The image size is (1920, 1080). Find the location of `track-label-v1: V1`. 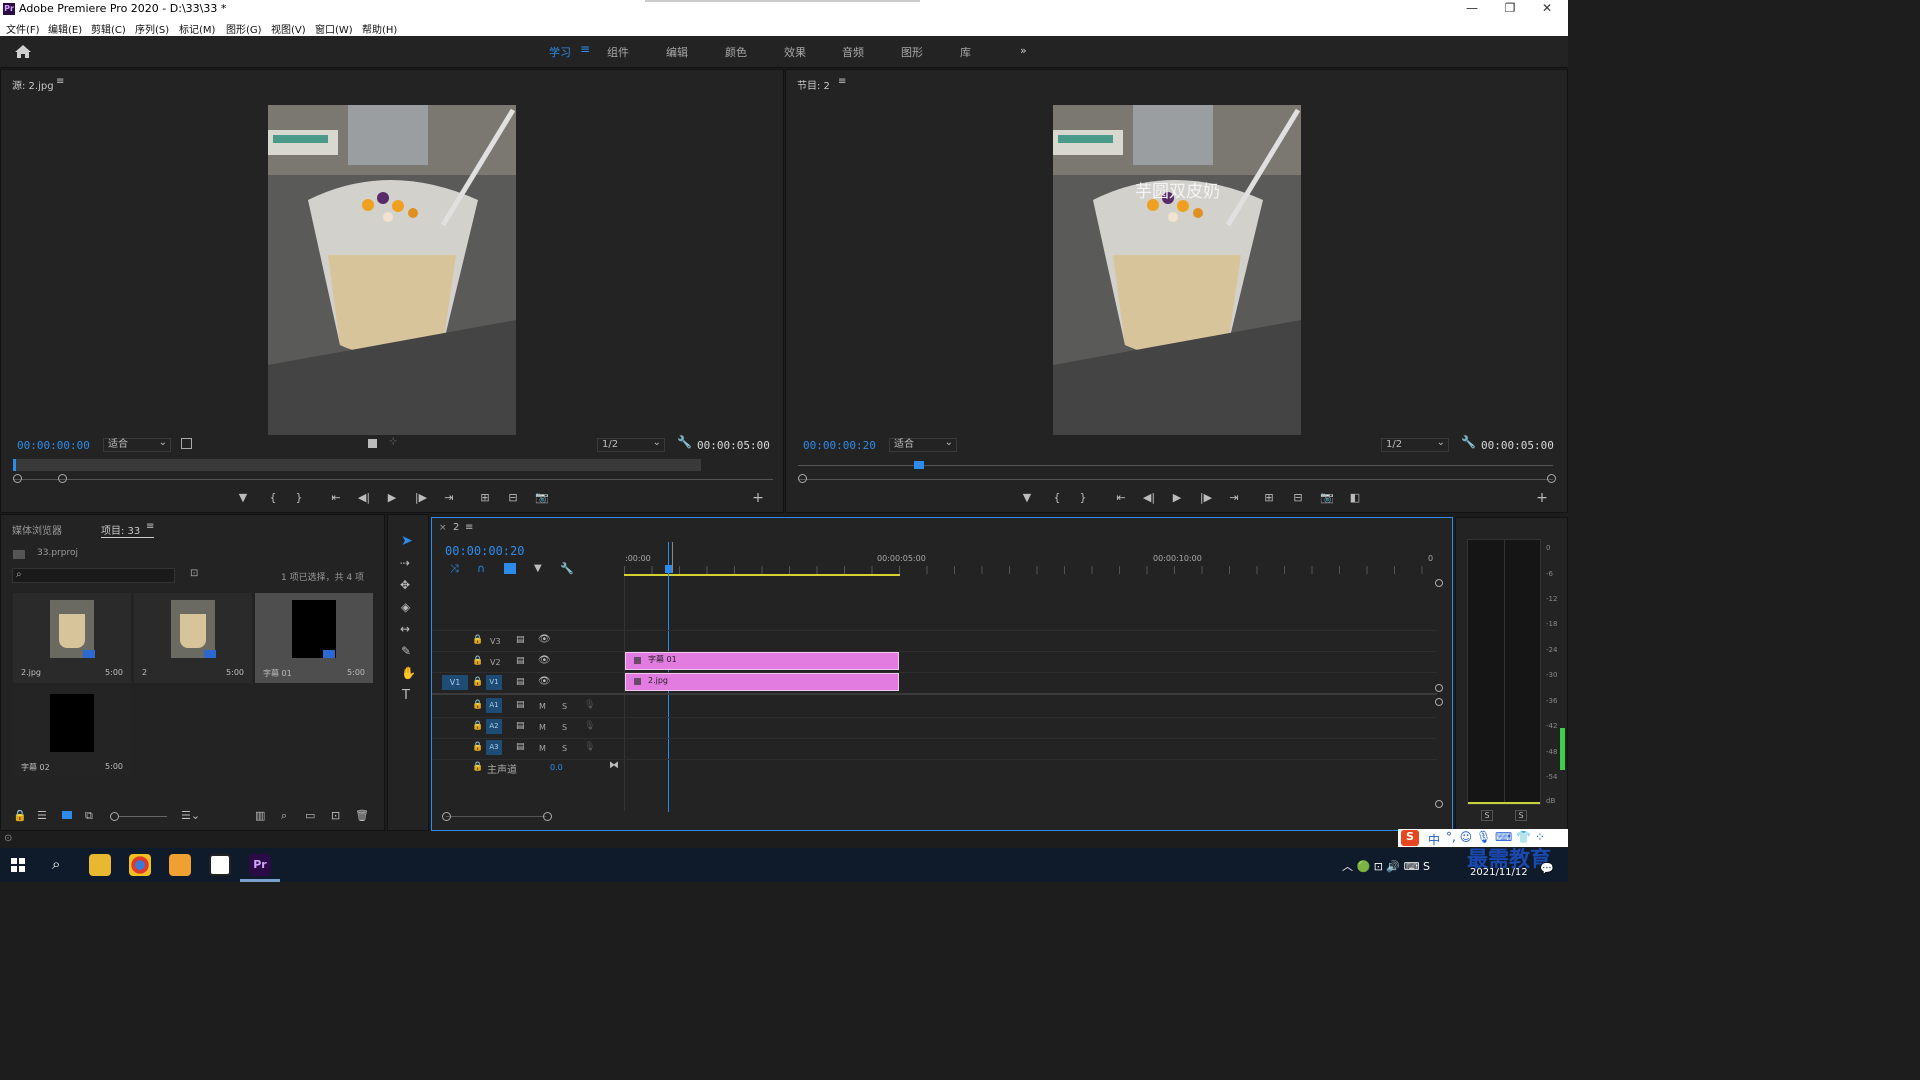

track-label-v1: V1 is located at coordinates (494, 682).